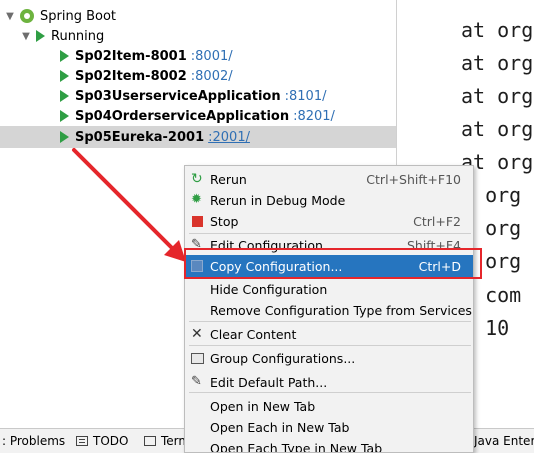 Image resolution: width=534 pixels, height=453 pixels. I want to click on clear-icon: ✕, so click(197, 334).